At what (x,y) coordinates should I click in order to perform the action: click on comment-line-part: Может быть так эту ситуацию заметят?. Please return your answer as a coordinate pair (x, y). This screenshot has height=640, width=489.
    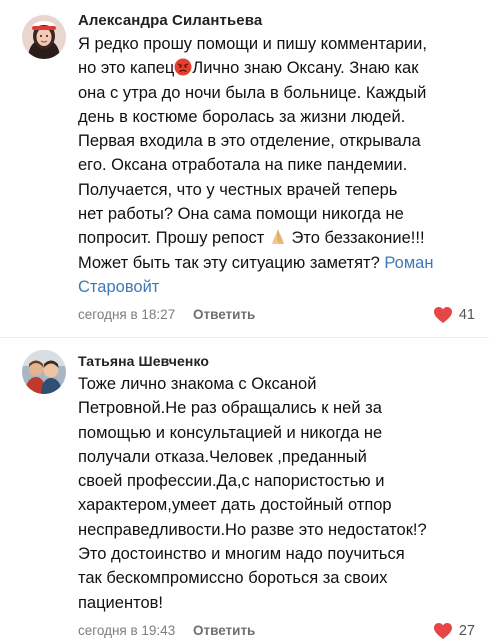
    Looking at the image, I should click on (229, 262).